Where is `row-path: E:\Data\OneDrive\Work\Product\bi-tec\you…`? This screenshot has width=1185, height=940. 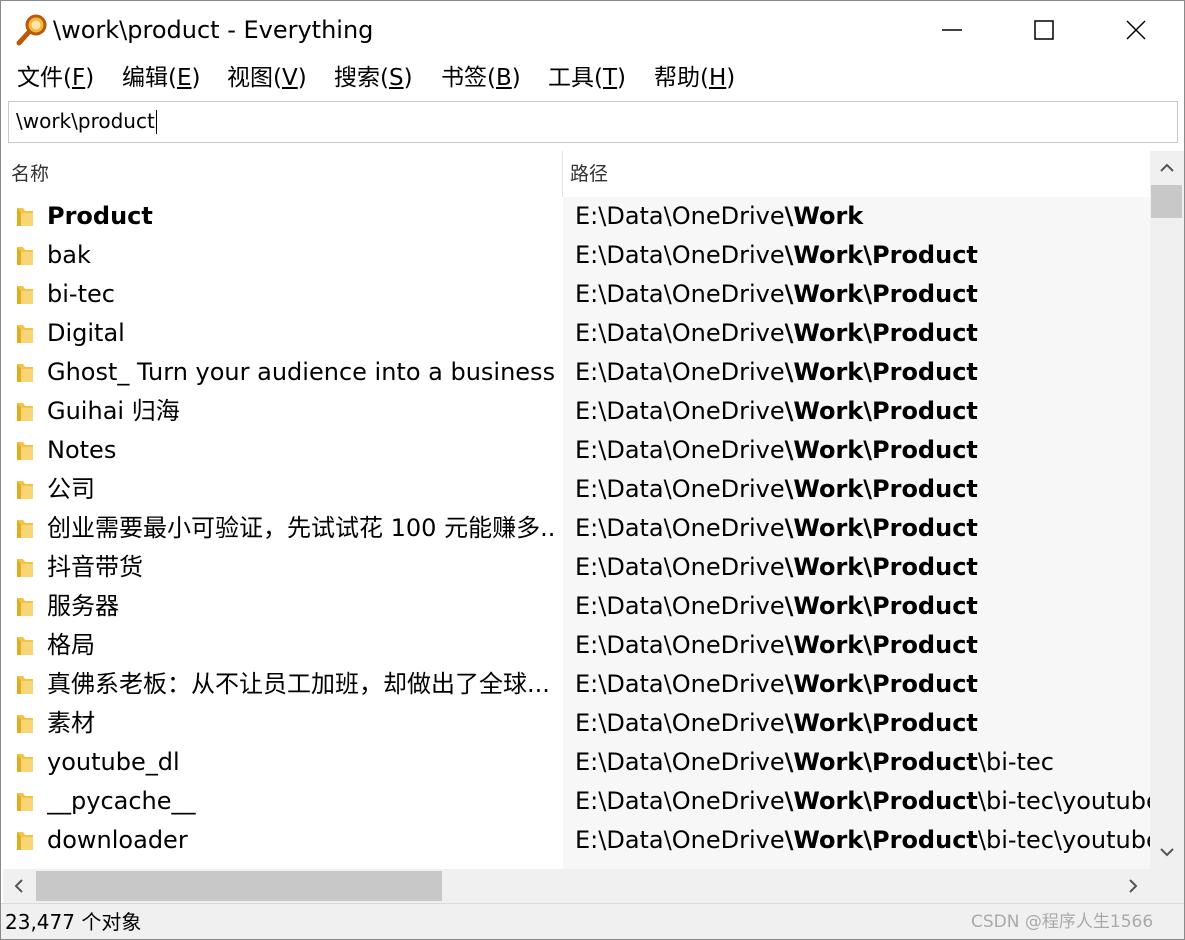 row-path: E:\Data\OneDrive\Work\Product\bi-tec\you… is located at coordinates (862, 801).